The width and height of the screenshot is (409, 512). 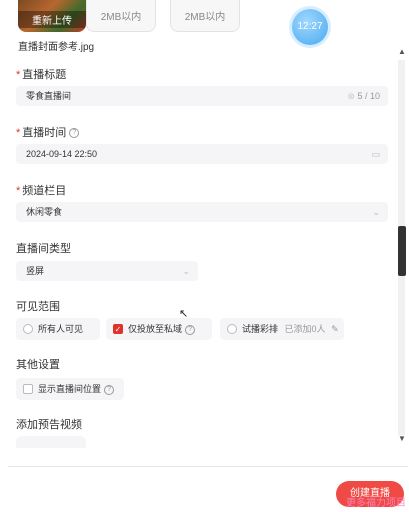 What do you see at coordinates (56, 47) in the screenshot?
I see `cover-filename: 直播封面参考.jpg` at bounding box center [56, 47].